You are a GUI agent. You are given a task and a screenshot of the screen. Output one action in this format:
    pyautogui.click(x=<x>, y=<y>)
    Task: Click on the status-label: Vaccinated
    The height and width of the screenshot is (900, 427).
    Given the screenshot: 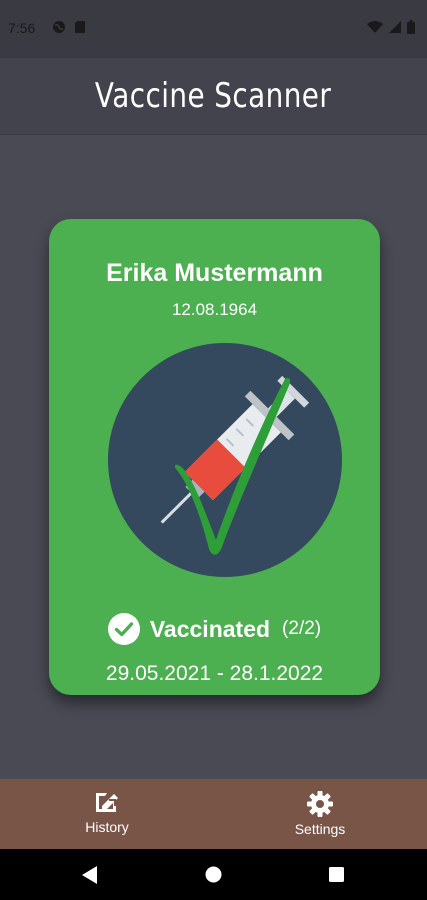 What is the action you would take?
    pyautogui.click(x=210, y=628)
    